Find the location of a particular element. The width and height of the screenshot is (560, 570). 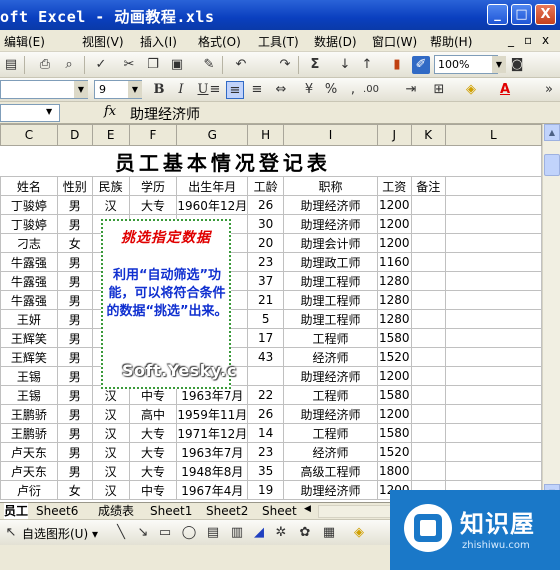

vertical-scrollbar: ▲ ▼ is located at coordinates (551, 313).